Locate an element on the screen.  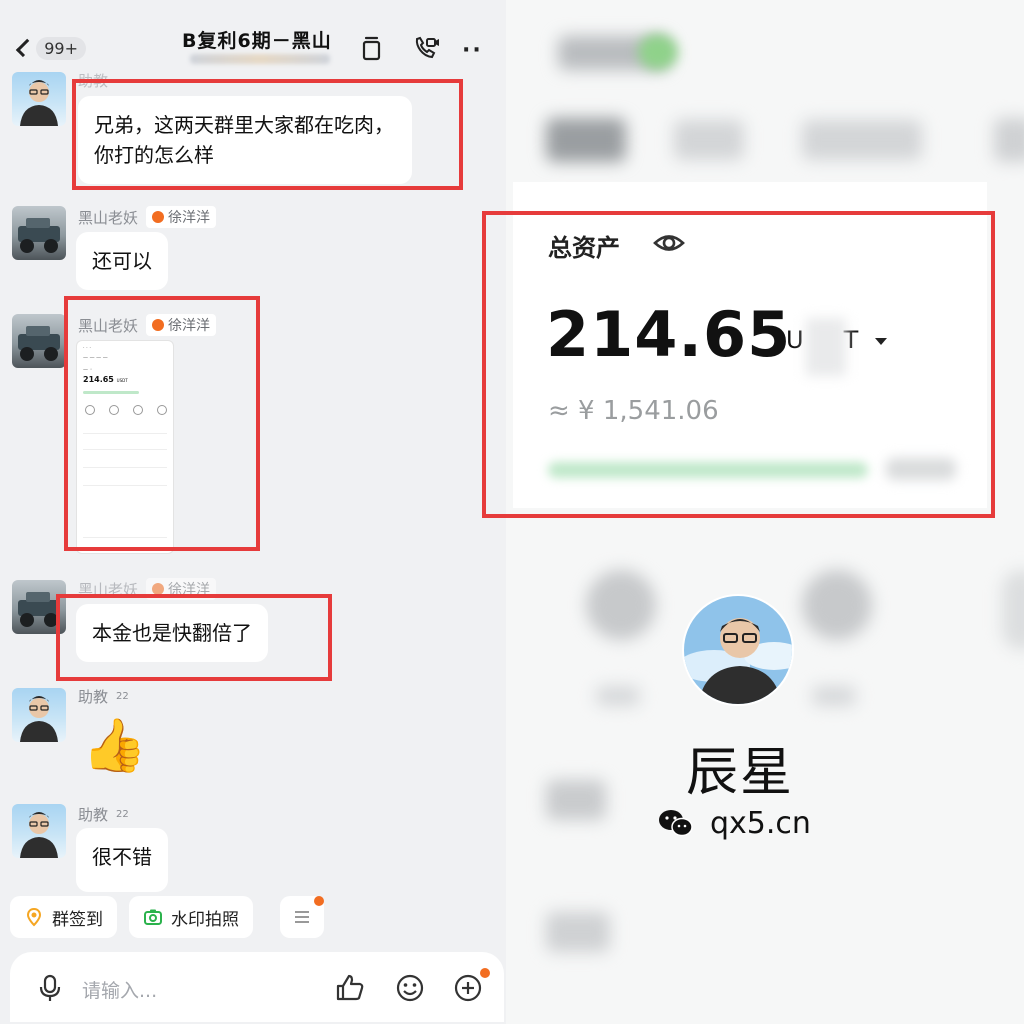
watermark-photo-label: 水印拍照 is located at coordinates (205, 919).